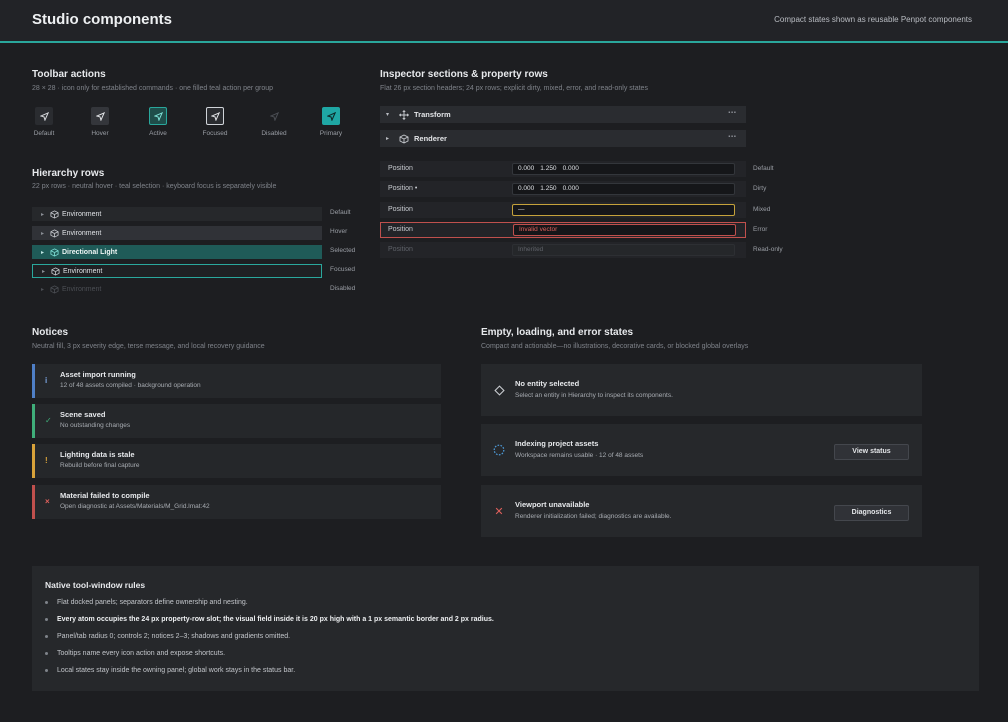 This screenshot has width=1008, height=722. What do you see at coordinates (44, 133) in the screenshot?
I see `tool-label: Default` at bounding box center [44, 133].